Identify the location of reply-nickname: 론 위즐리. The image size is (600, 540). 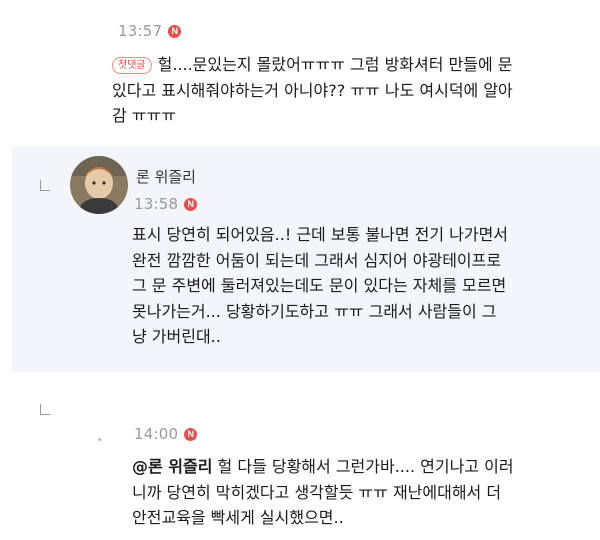
(166, 176).